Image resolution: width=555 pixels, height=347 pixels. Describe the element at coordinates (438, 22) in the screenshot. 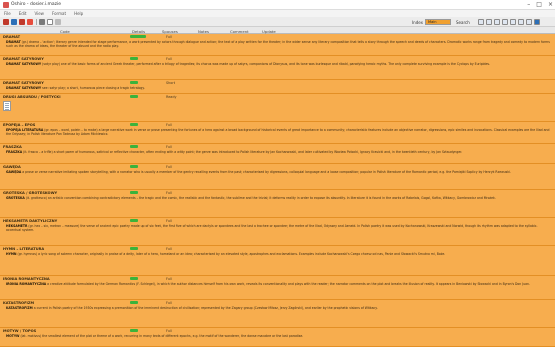

I see `index-select: Main` at that location.